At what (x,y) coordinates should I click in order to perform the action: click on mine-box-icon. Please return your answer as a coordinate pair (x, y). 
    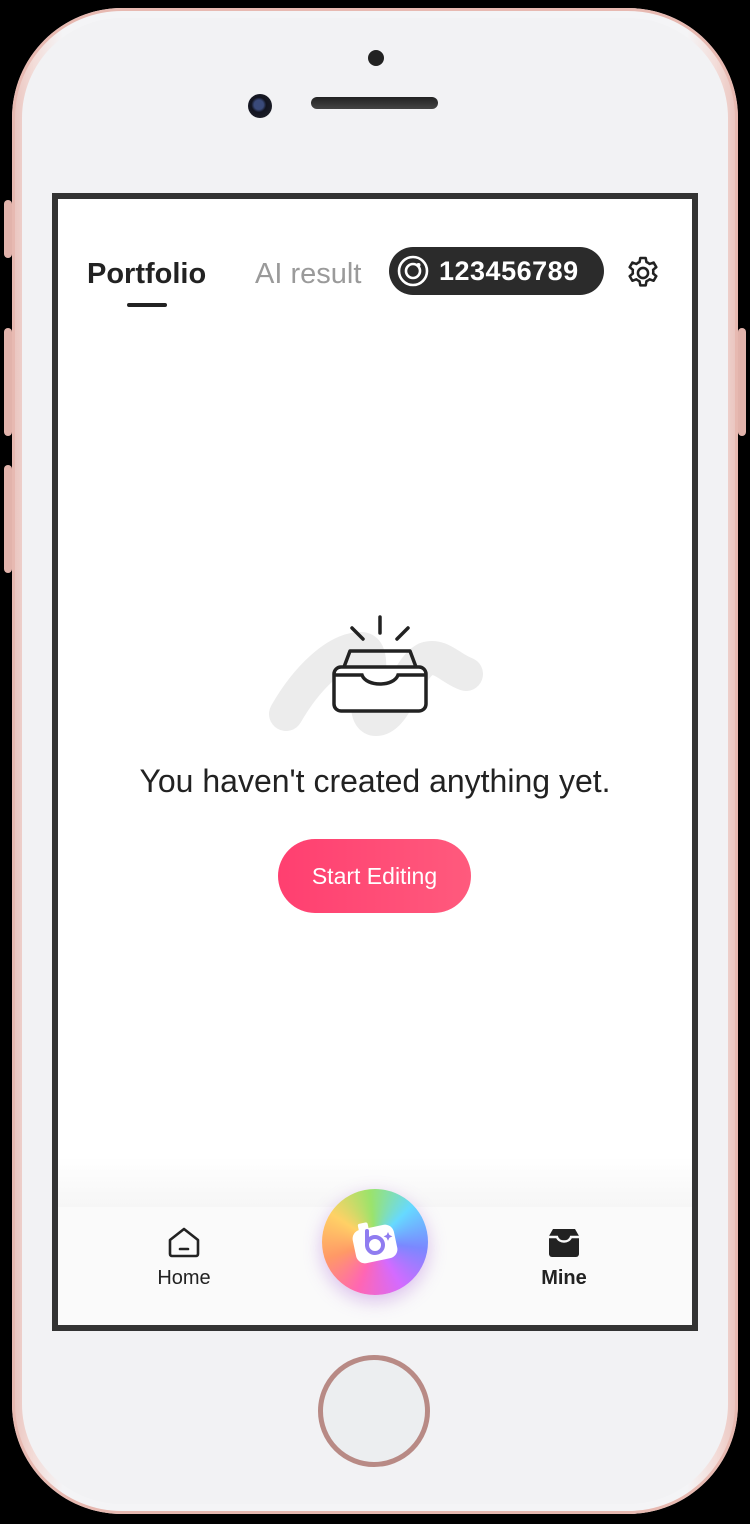
    Looking at the image, I should click on (564, 1243).